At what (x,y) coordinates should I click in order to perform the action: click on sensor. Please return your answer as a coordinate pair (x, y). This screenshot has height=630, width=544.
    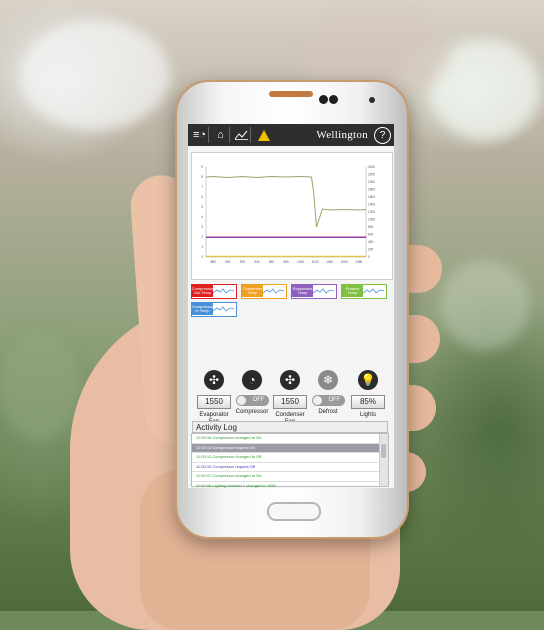
    Looking at the image, I should click on (372, 100).